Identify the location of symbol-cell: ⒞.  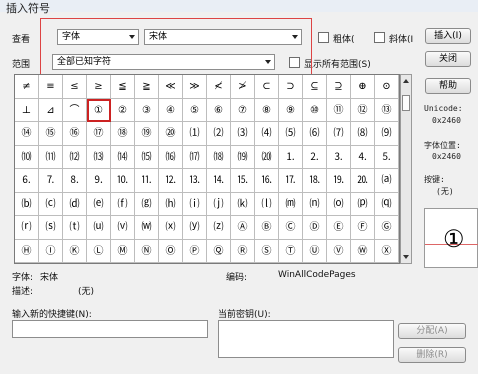
(51, 204).